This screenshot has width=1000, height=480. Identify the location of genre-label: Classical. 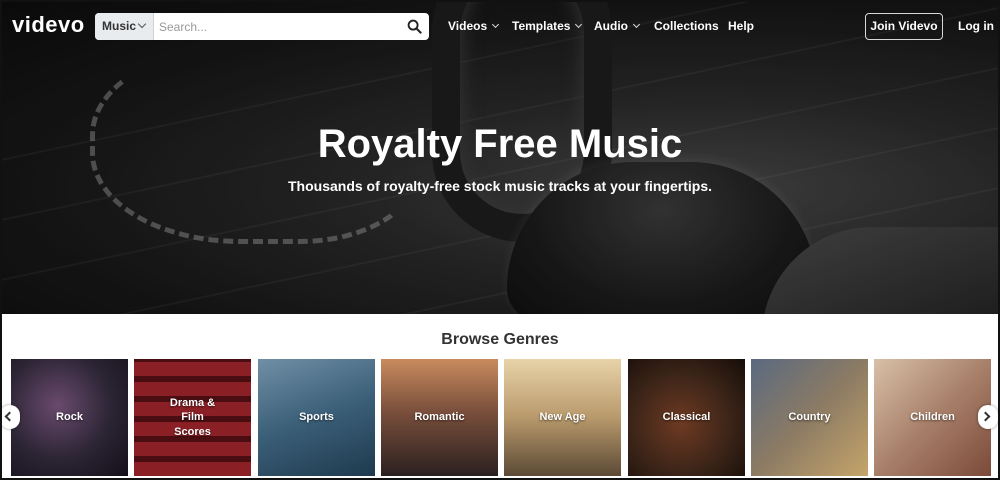
(686, 417).